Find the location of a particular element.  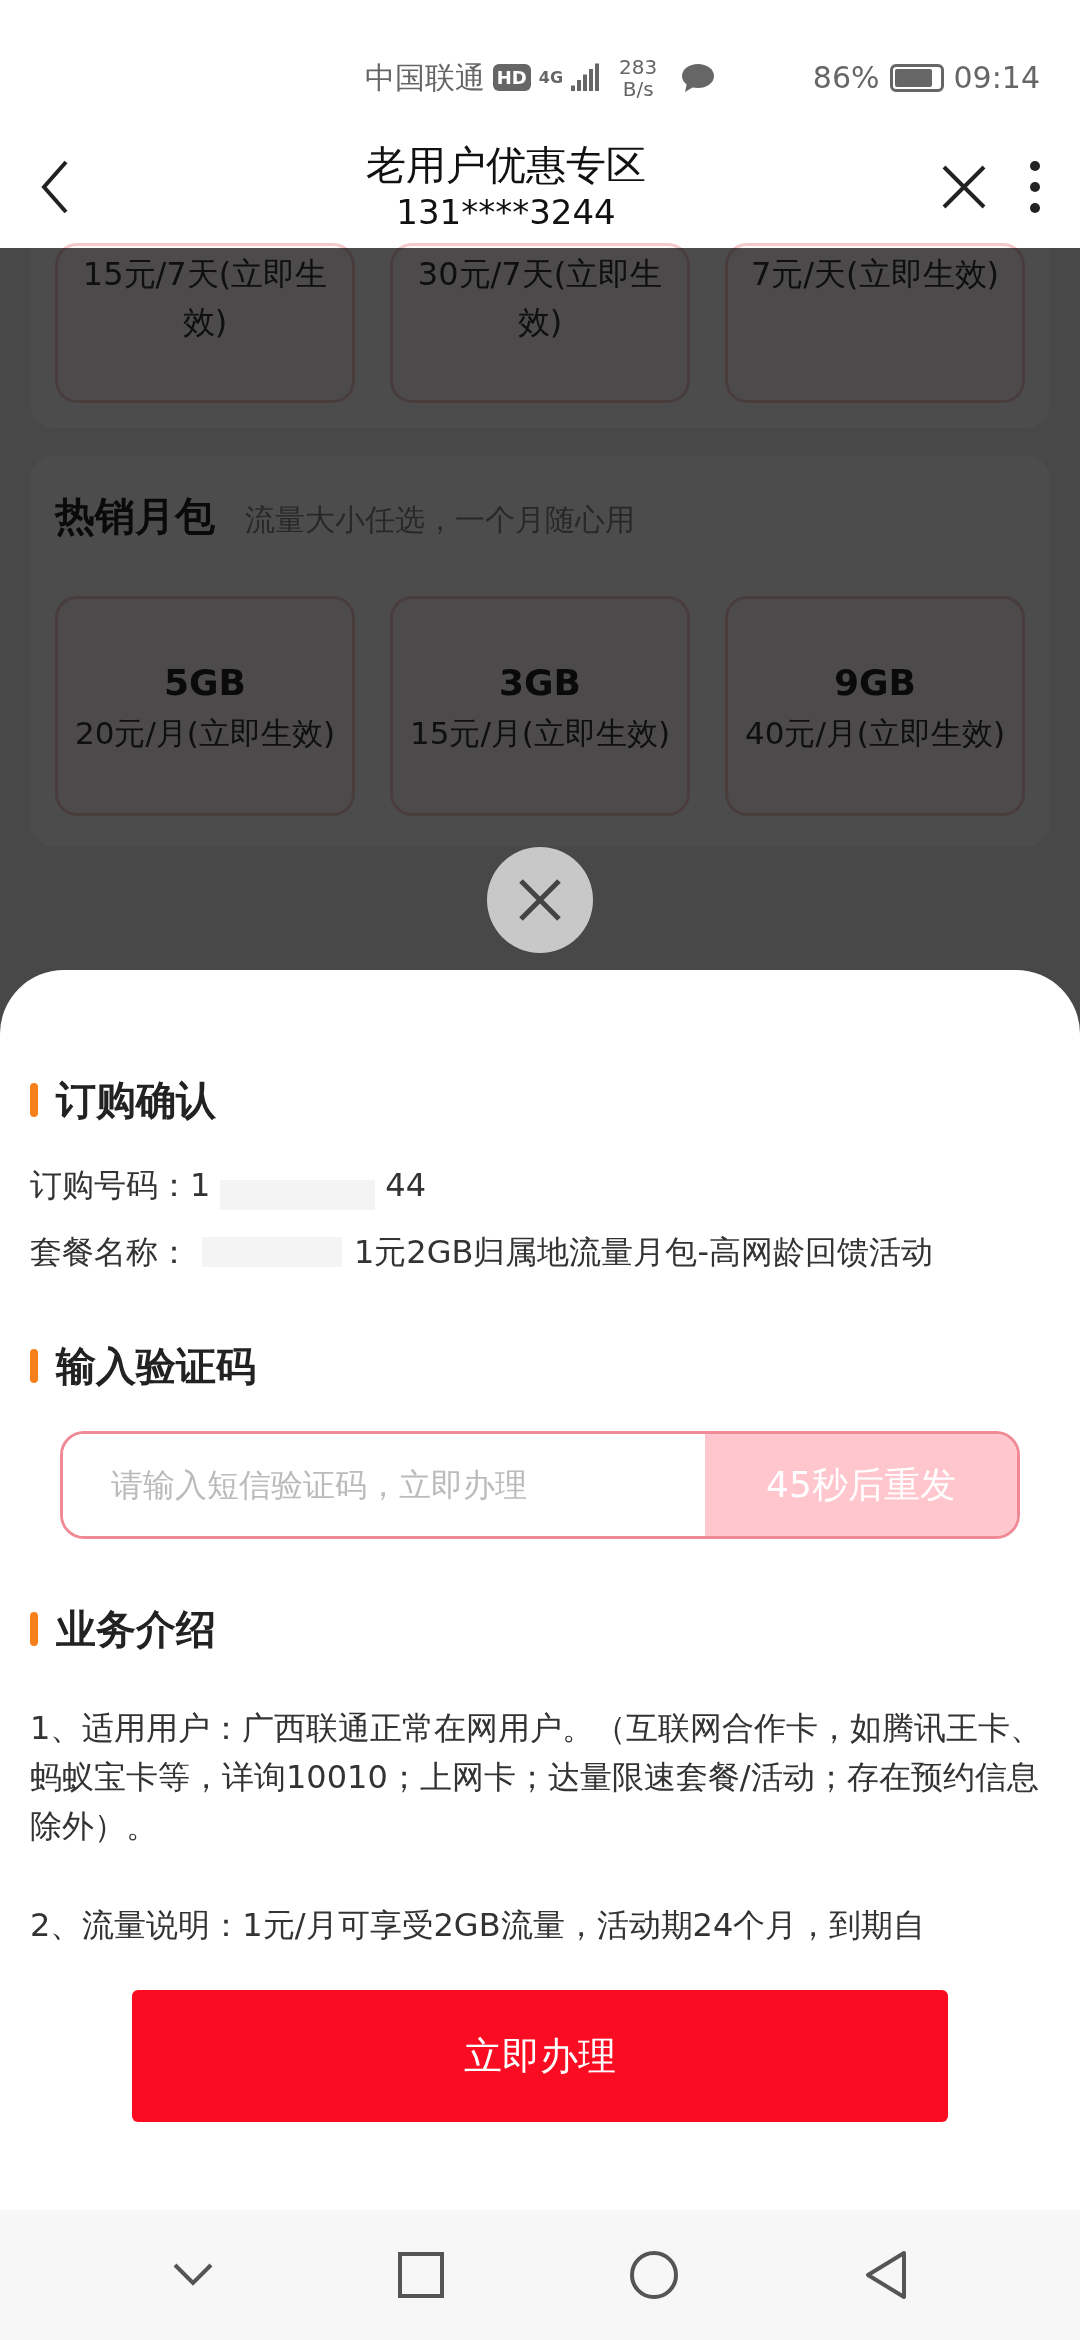

section-heading: 输入验证码 is located at coordinates (156, 1366).